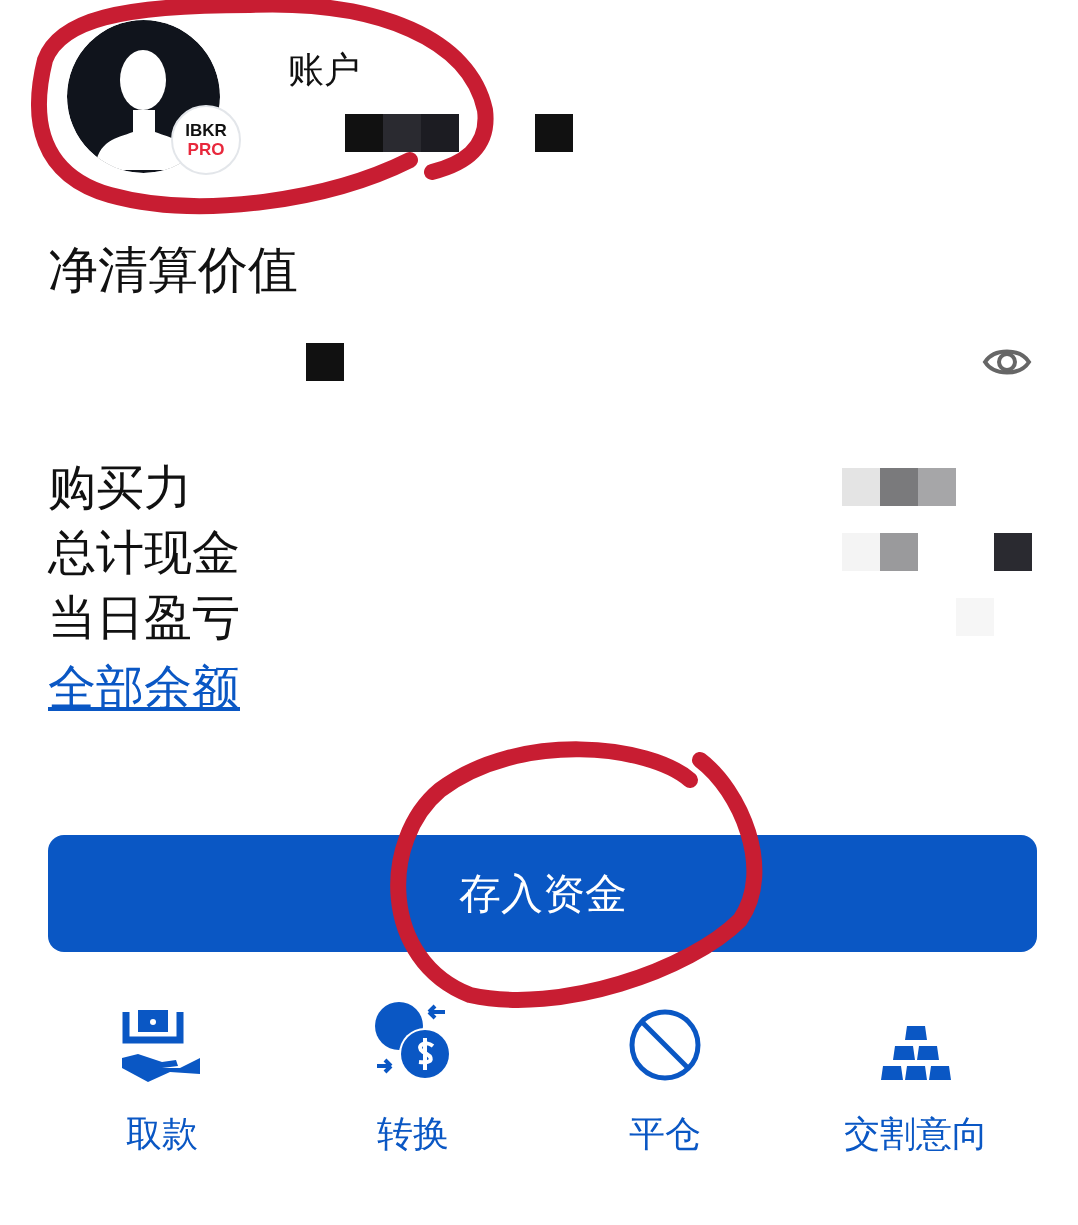  Describe the element at coordinates (206, 149) in the screenshot. I see `badge-text: PRO` at that location.